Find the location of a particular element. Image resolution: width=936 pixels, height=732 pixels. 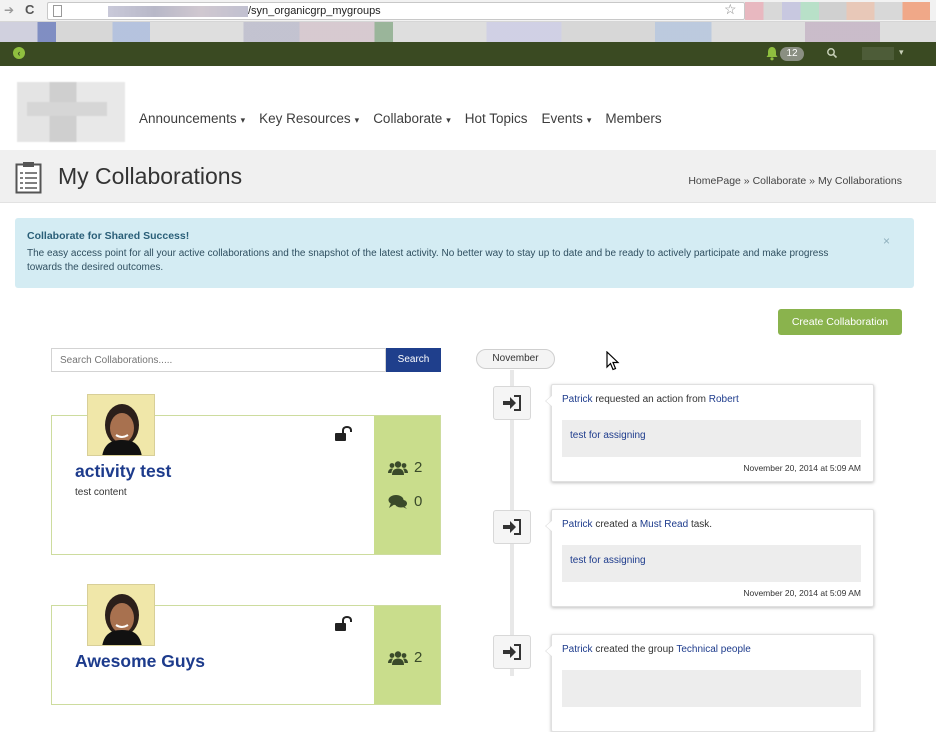

nav-label: Members is located at coordinates (633, 118).